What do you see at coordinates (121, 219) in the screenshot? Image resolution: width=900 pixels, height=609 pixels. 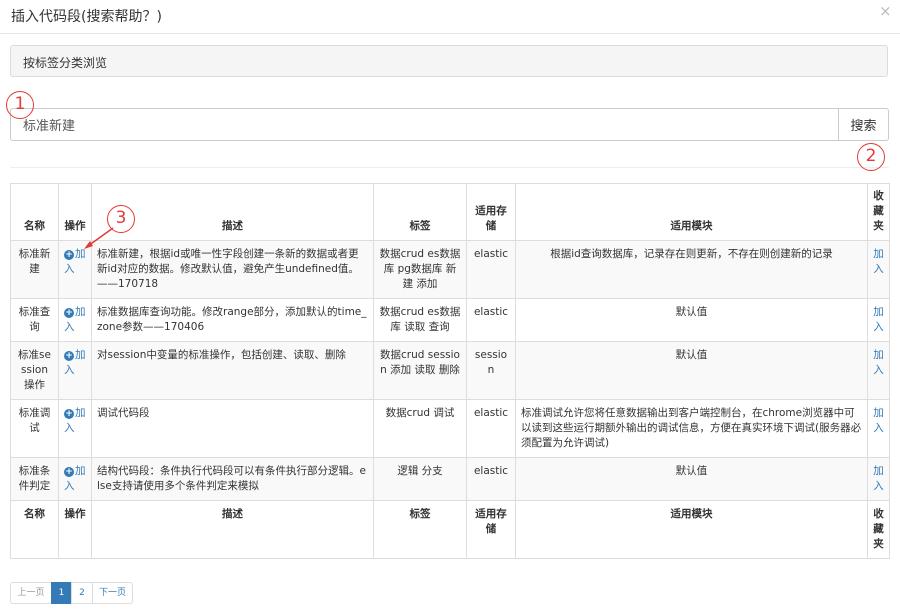 I see `annotation-marker-3: 3` at bounding box center [121, 219].